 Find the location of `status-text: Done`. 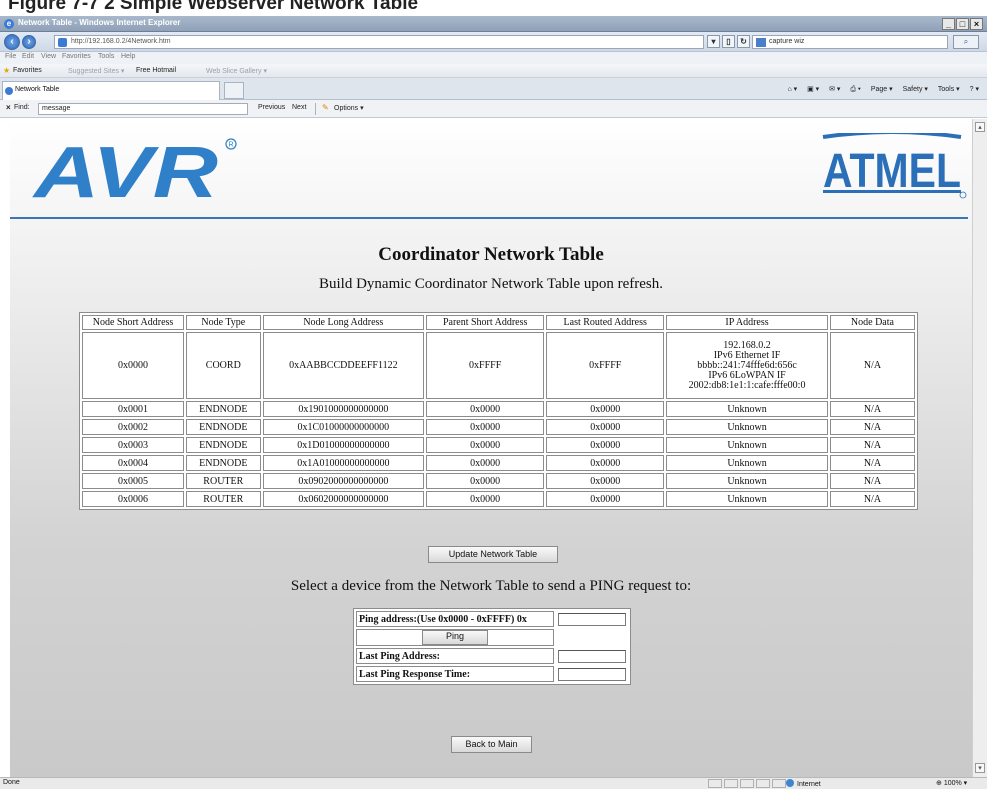

status-text: Done is located at coordinates (11, 782).